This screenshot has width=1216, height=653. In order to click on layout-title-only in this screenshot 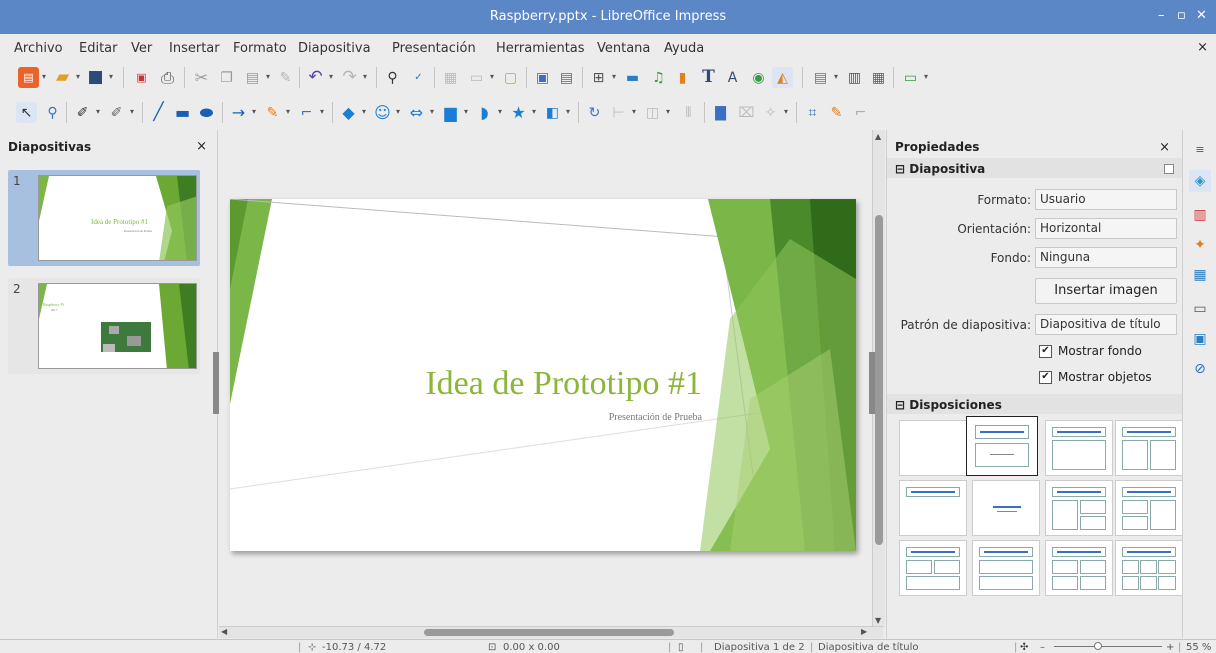, I will do `click(933, 508)`.